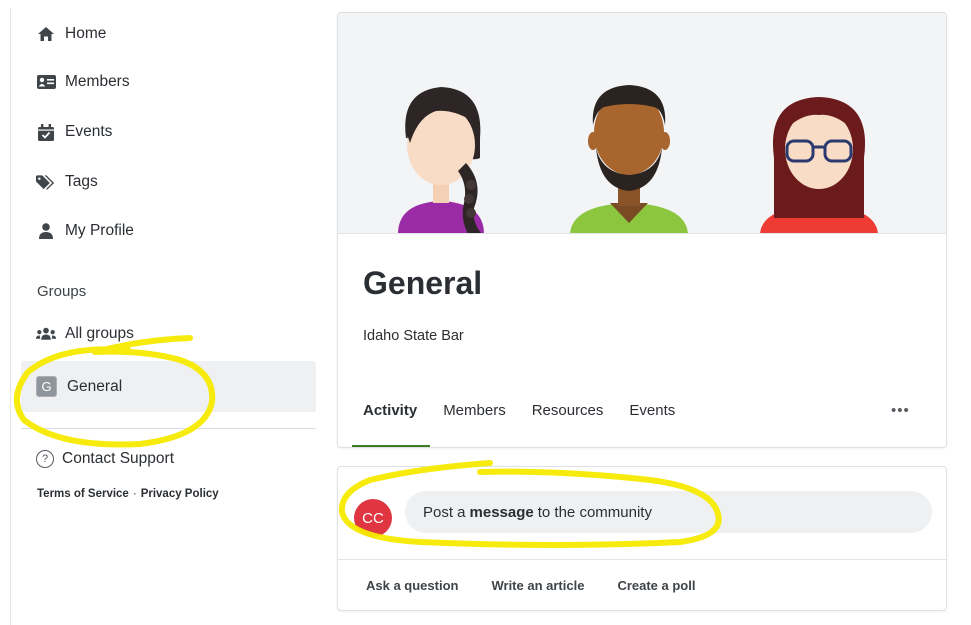 Image resolution: width=971 pixels, height=625 pixels. What do you see at coordinates (46, 182) in the screenshot?
I see `tags-icon` at bounding box center [46, 182].